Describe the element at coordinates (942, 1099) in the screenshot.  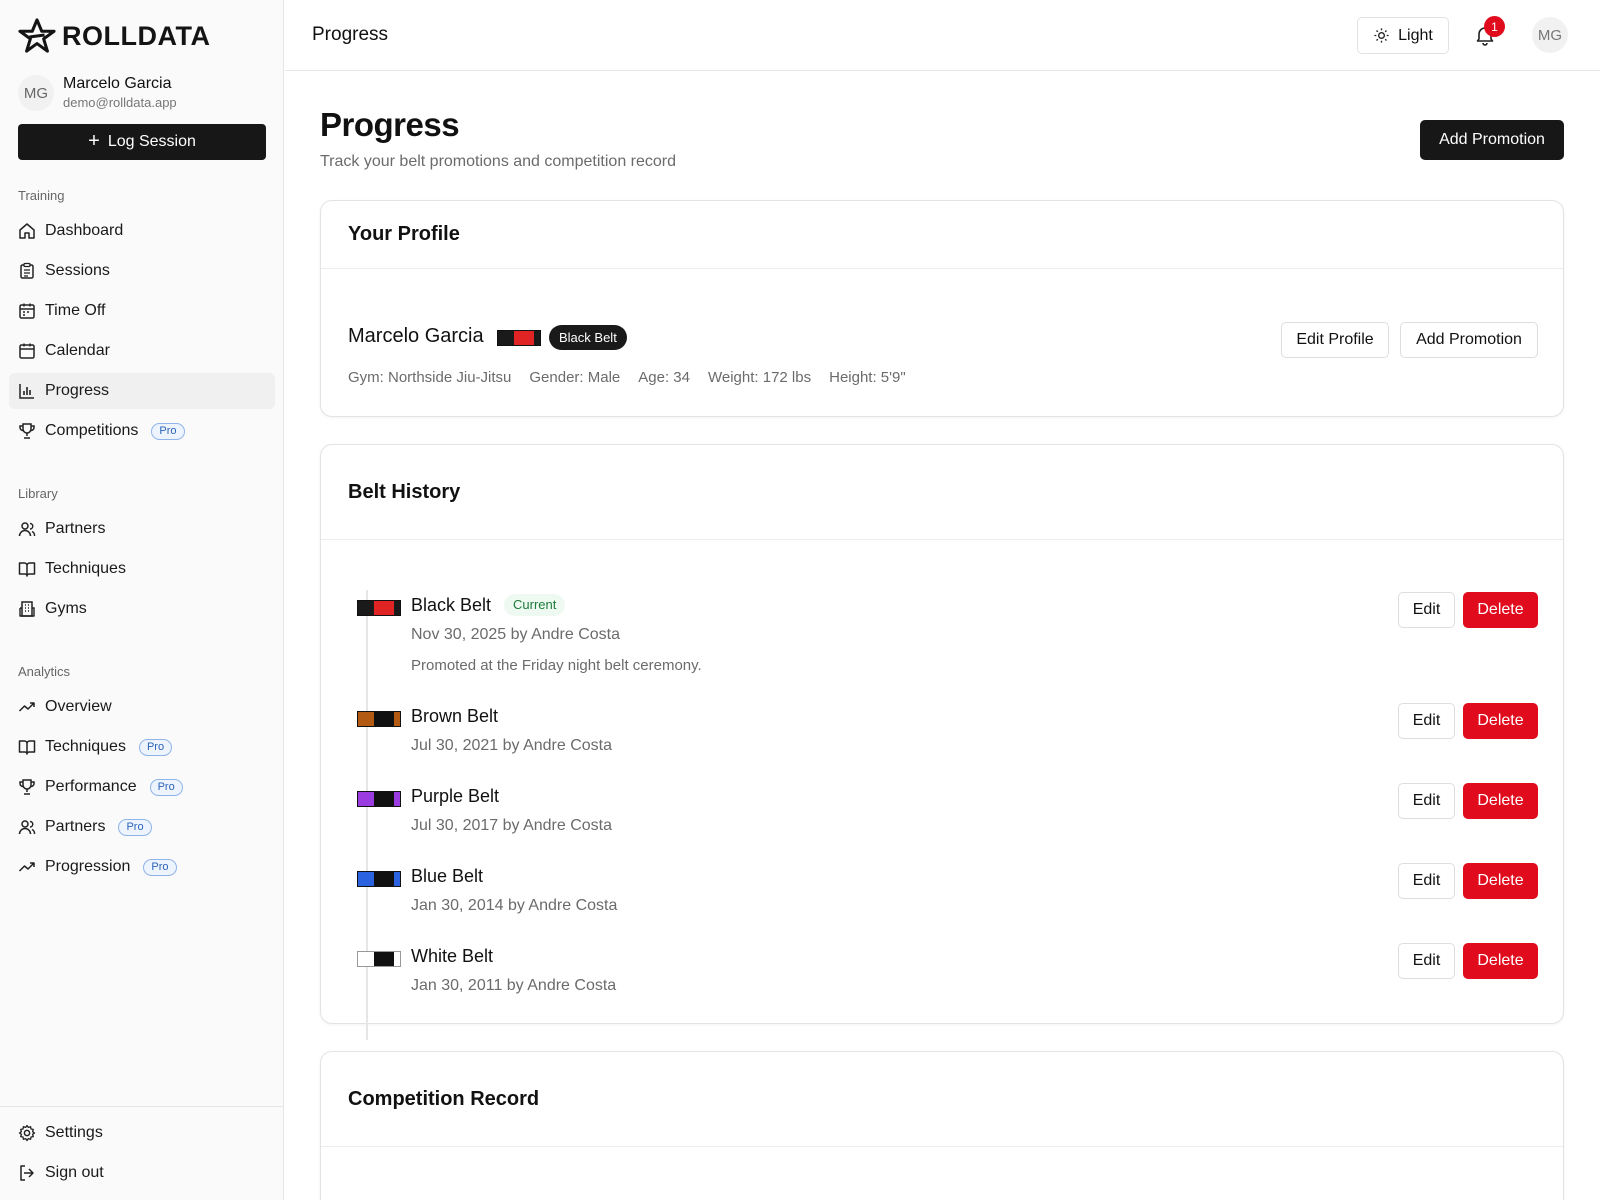
I see `competition-heading: Competition Record` at that location.